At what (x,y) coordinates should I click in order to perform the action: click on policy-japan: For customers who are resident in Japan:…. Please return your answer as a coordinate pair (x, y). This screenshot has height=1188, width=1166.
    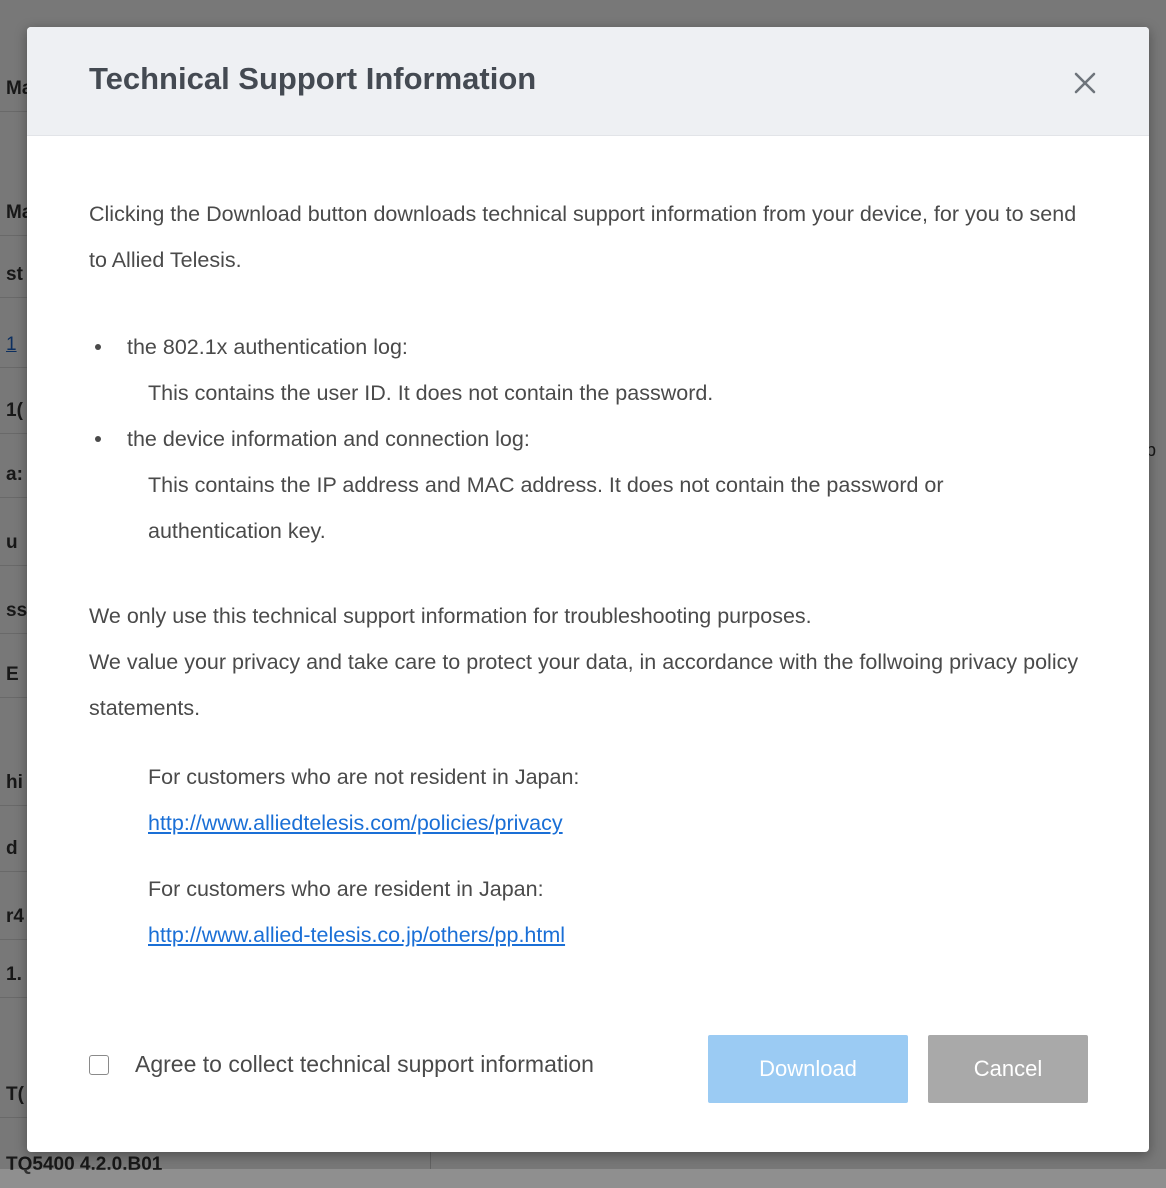
    Looking at the image, I should click on (356, 912).